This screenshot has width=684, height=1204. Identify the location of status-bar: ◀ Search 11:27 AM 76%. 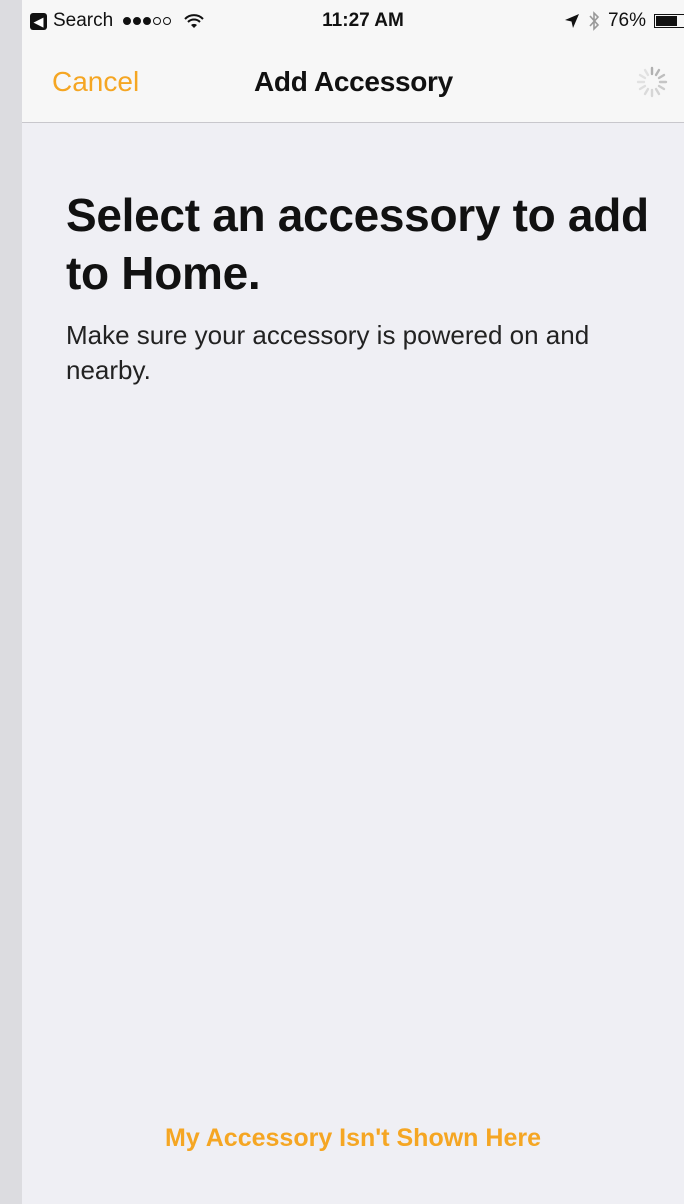
(353, 22).